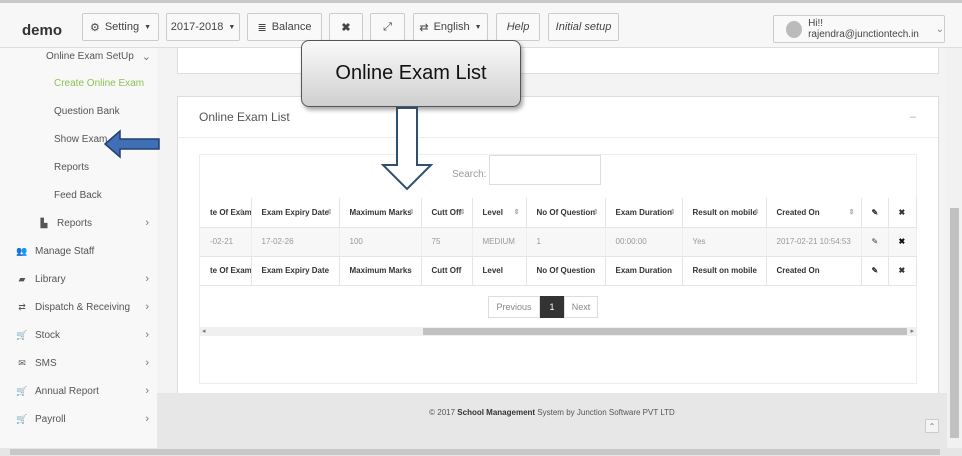  What do you see at coordinates (78, 279) in the screenshot?
I see `sidebar-item-library: ▰ Library ›` at bounding box center [78, 279].